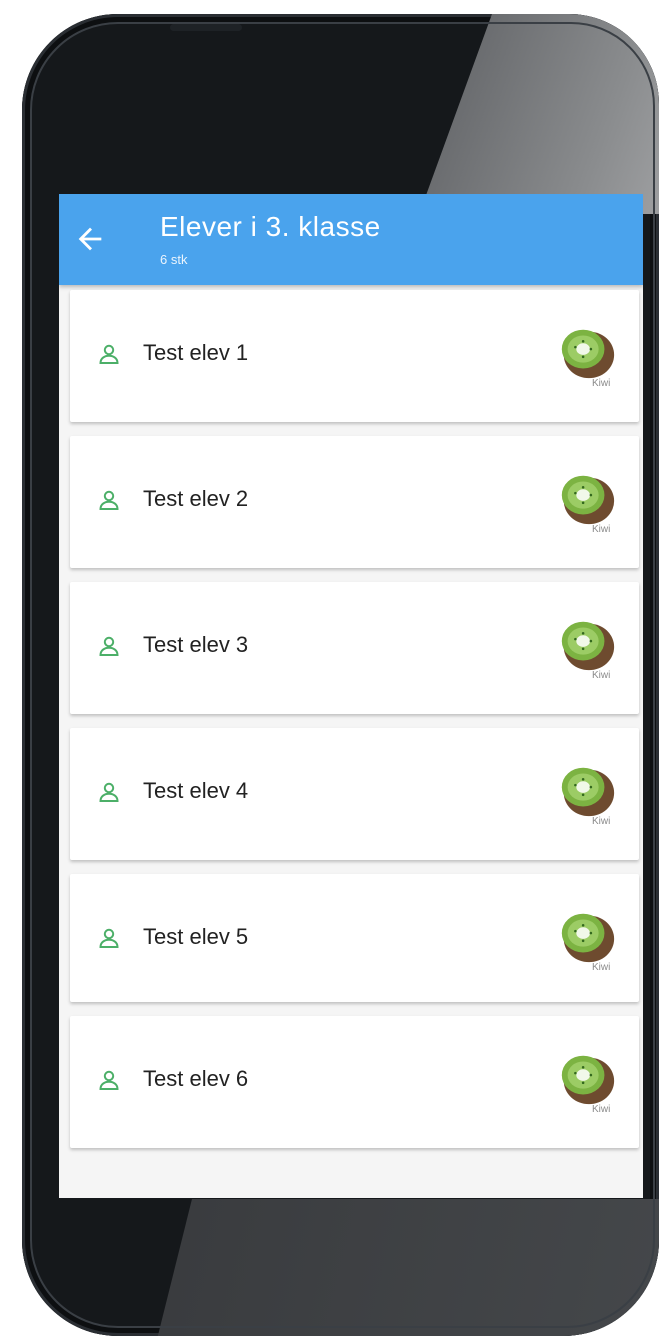 This screenshot has height=1343, width=659. Describe the element at coordinates (206, 27) in the screenshot. I see `phone-side-button` at that location.